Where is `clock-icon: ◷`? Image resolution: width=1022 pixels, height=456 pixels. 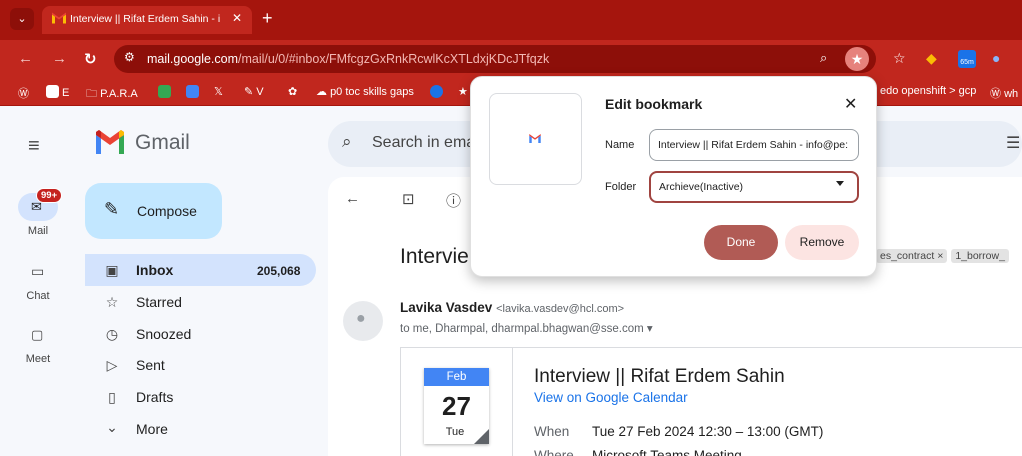
clock-icon: ◷ is located at coordinates (112, 334).